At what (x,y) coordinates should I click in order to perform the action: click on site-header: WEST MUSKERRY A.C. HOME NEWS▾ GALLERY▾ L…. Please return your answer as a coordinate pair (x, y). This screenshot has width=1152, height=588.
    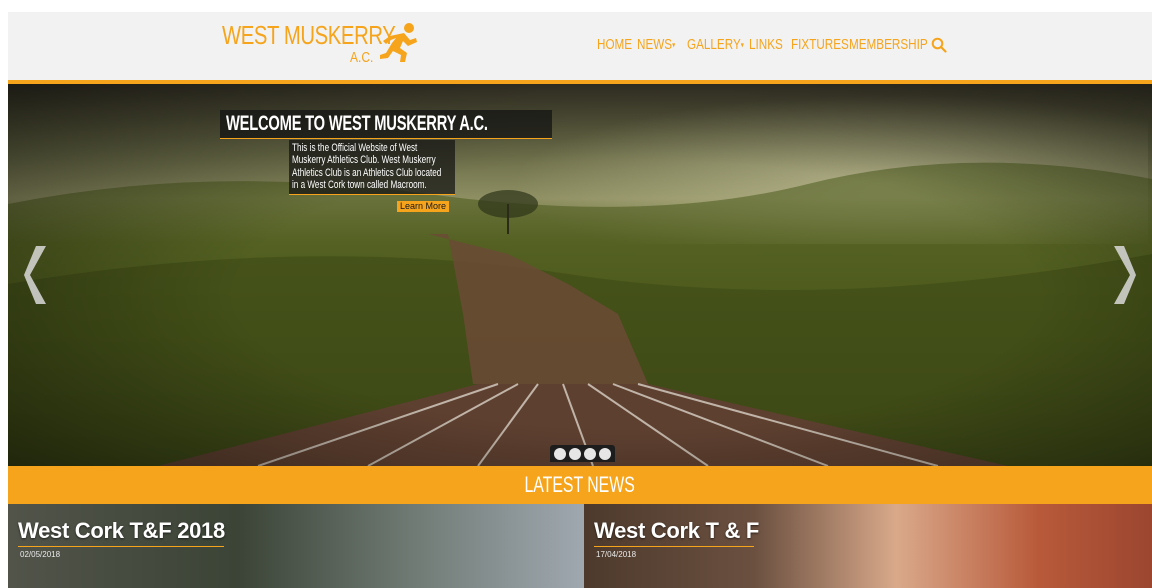
    Looking at the image, I should click on (580, 48).